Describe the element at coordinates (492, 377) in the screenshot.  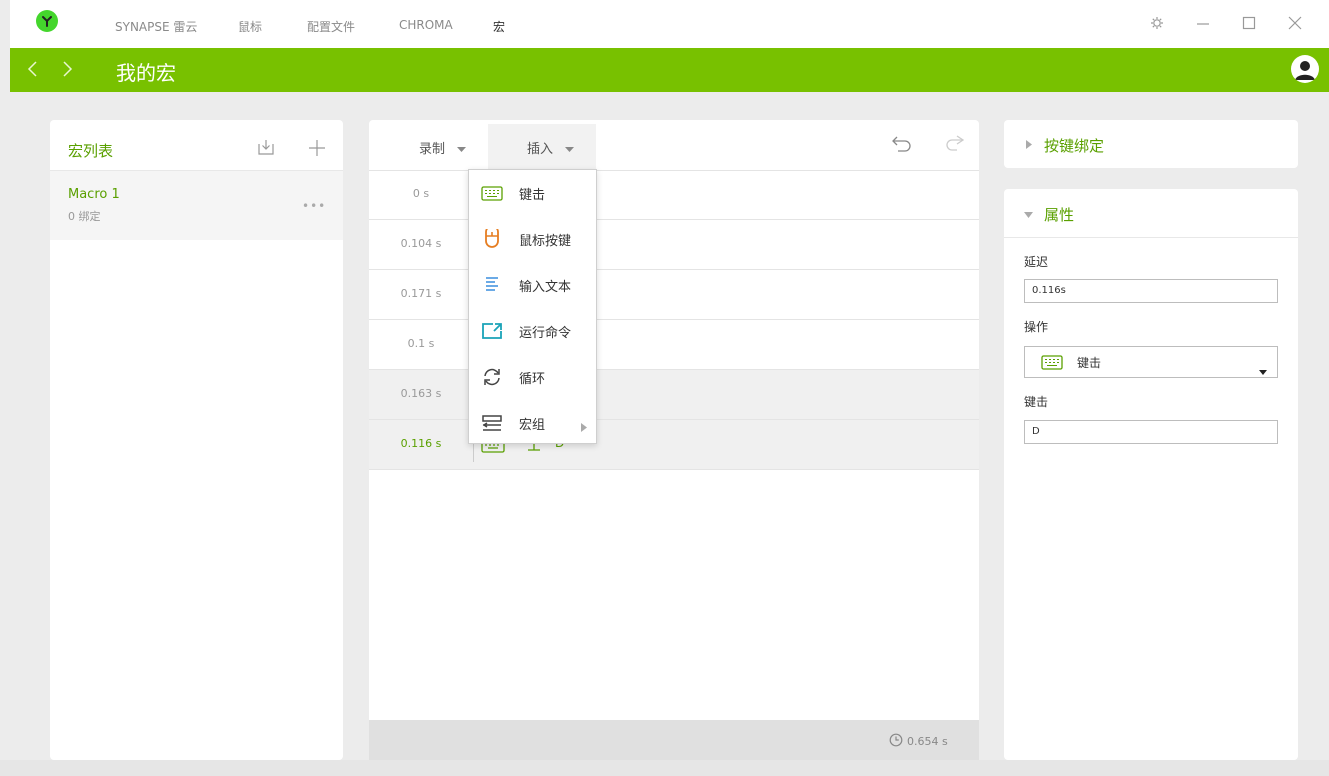
I see `loop-icon` at that location.